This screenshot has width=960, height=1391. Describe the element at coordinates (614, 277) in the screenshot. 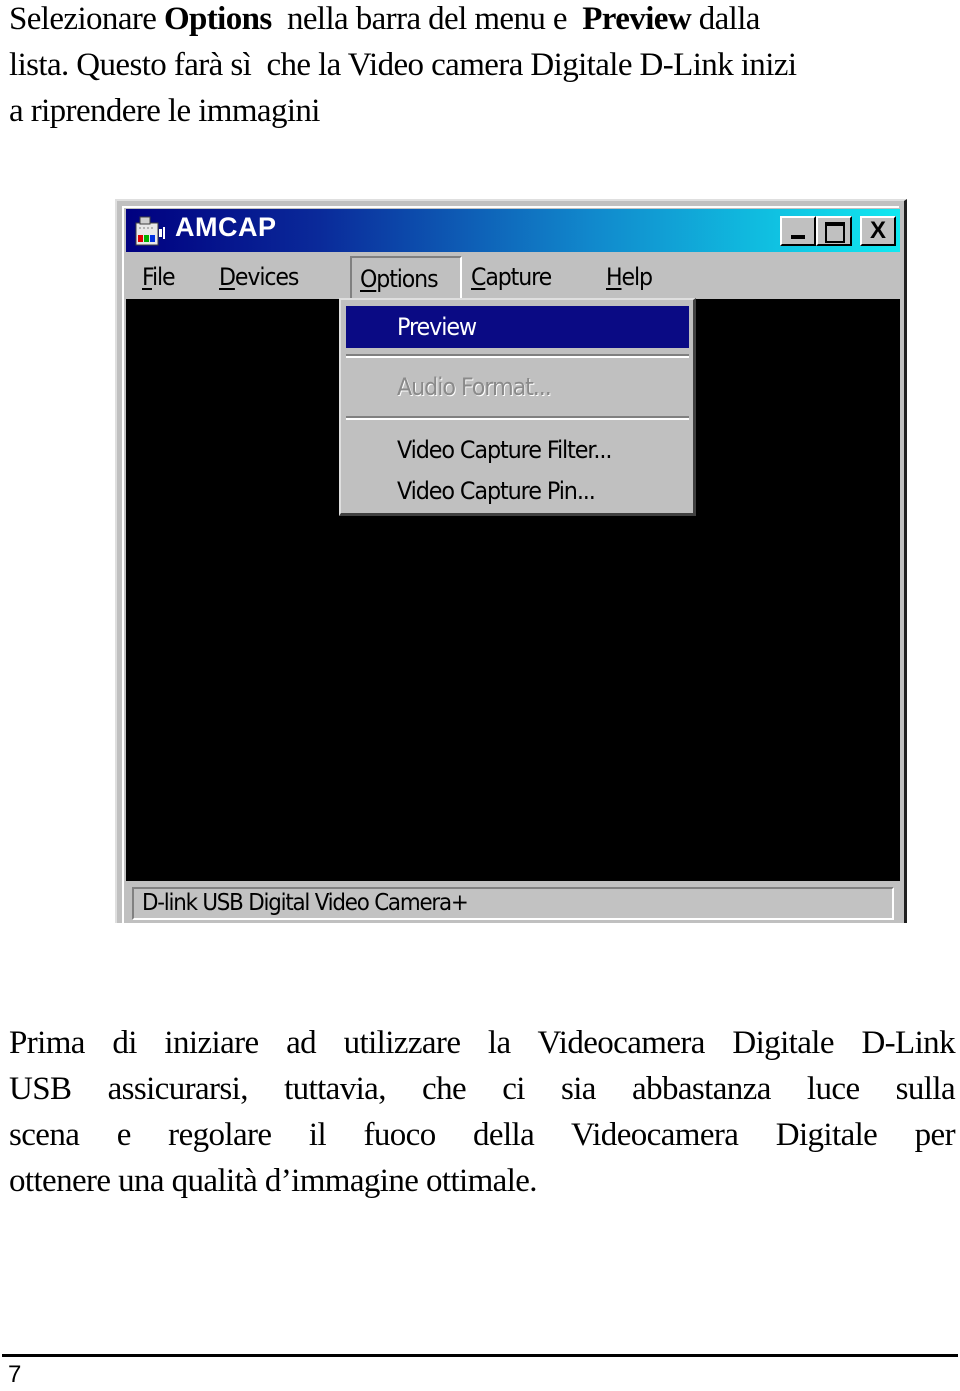

I see `menu-accel: H` at that location.